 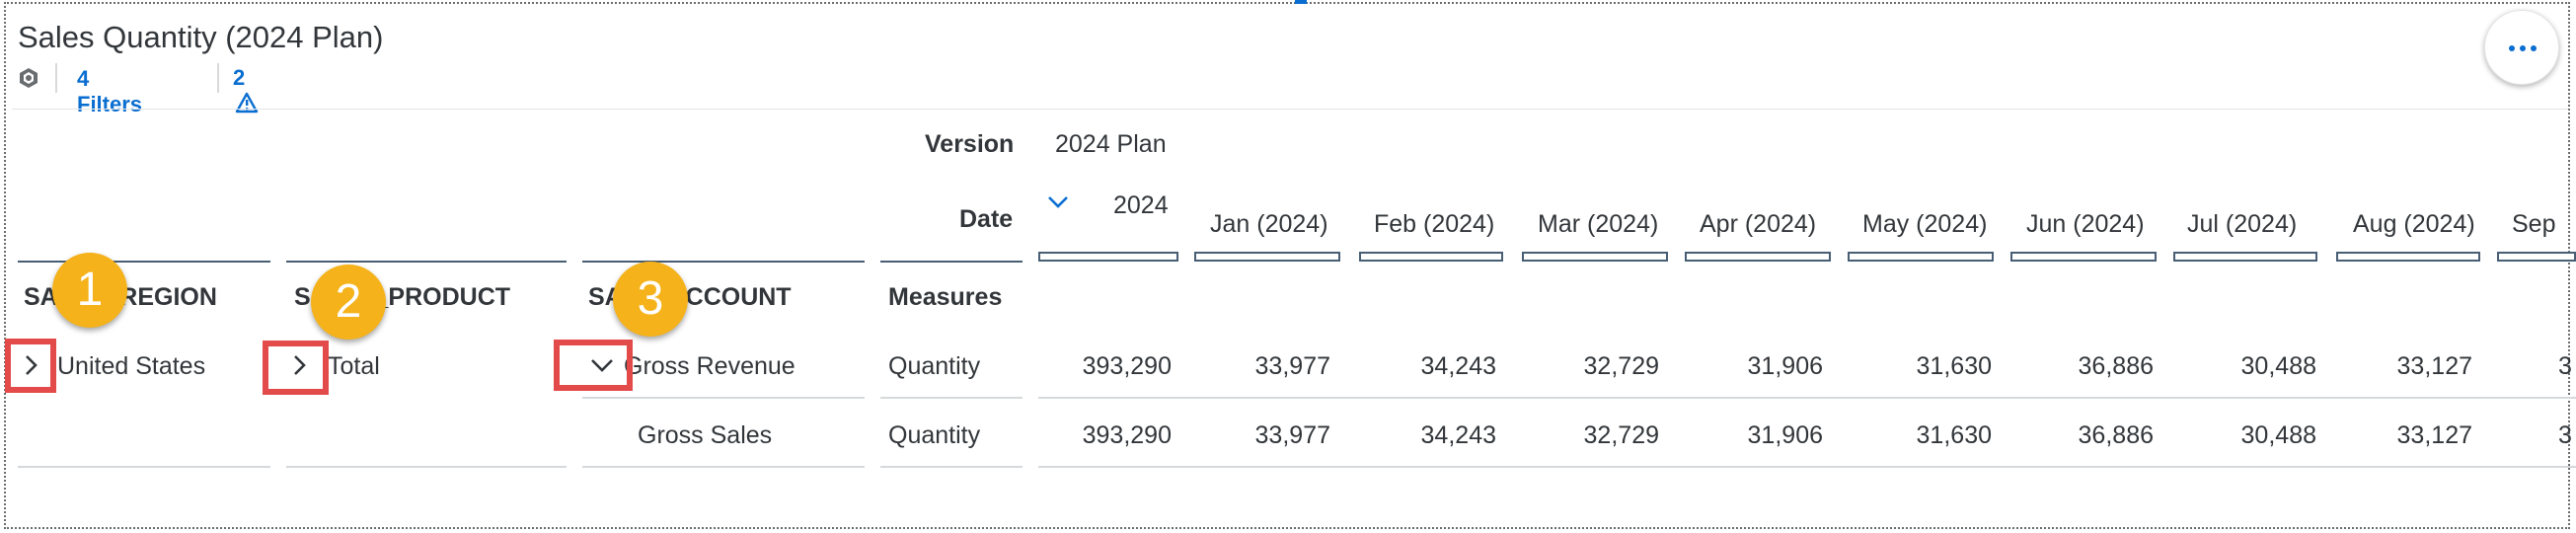 I want to click on measures-header: Measures, so click(x=945, y=297).